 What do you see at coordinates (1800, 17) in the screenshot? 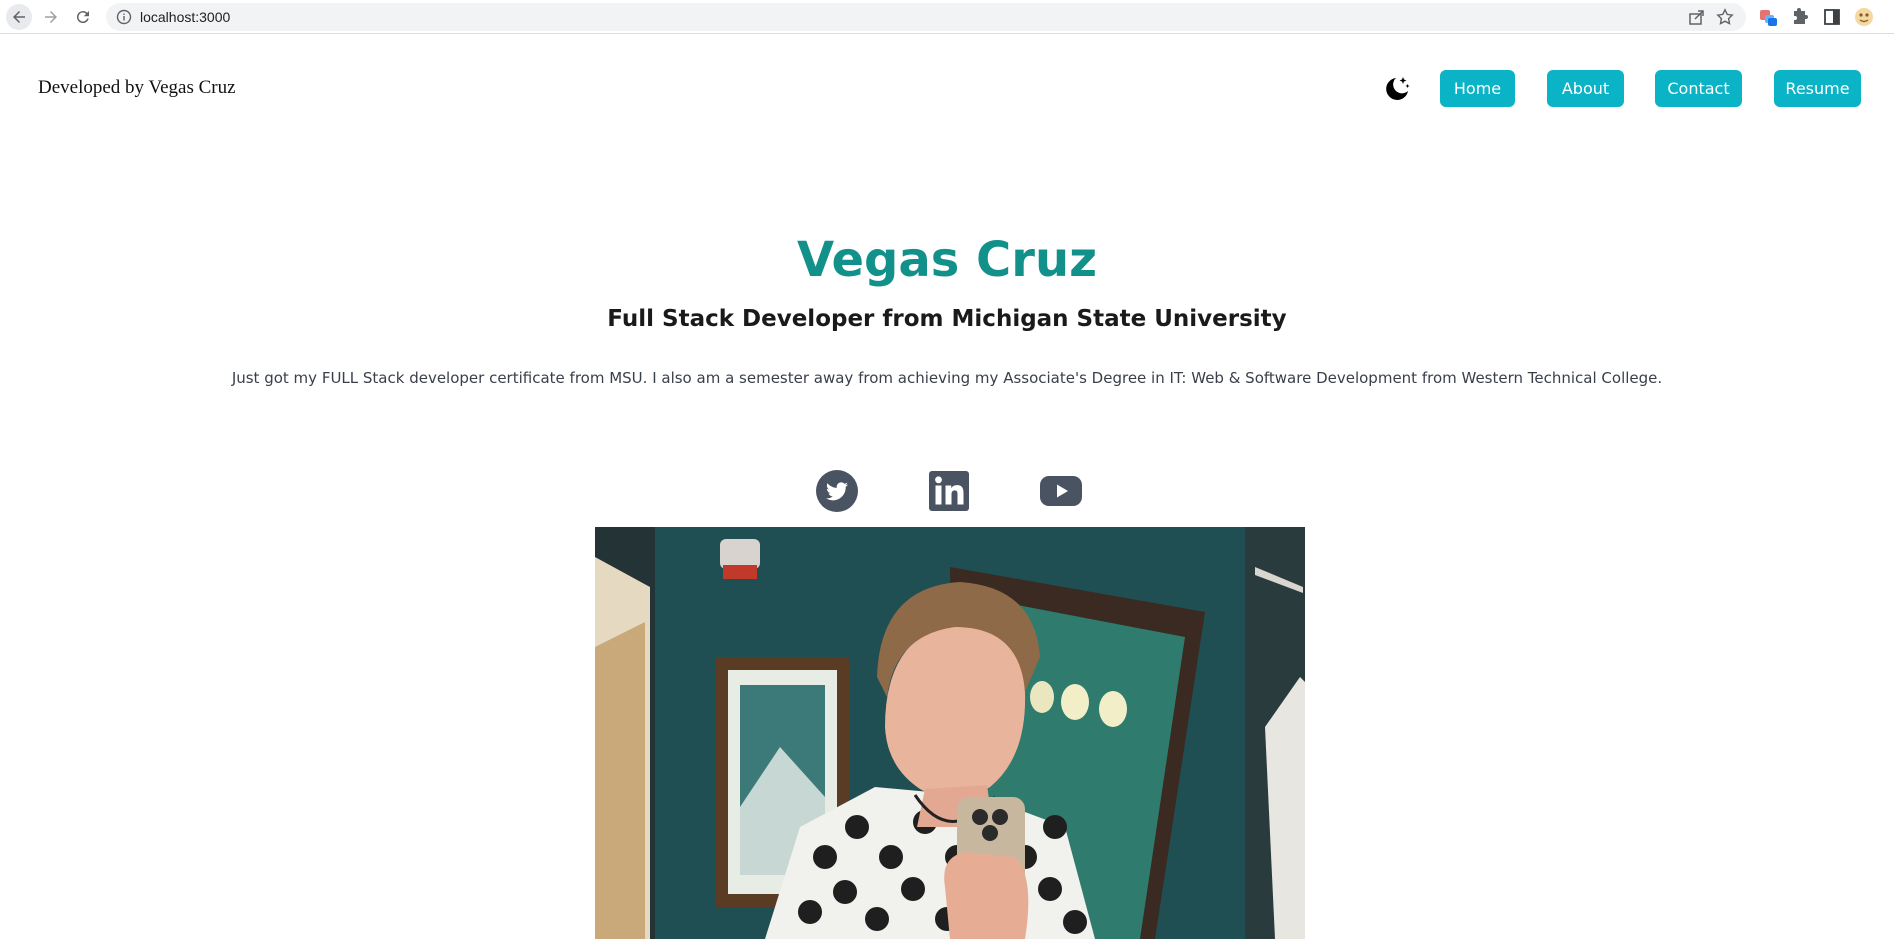
I see `puzzle-icon` at bounding box center [1800, 17].